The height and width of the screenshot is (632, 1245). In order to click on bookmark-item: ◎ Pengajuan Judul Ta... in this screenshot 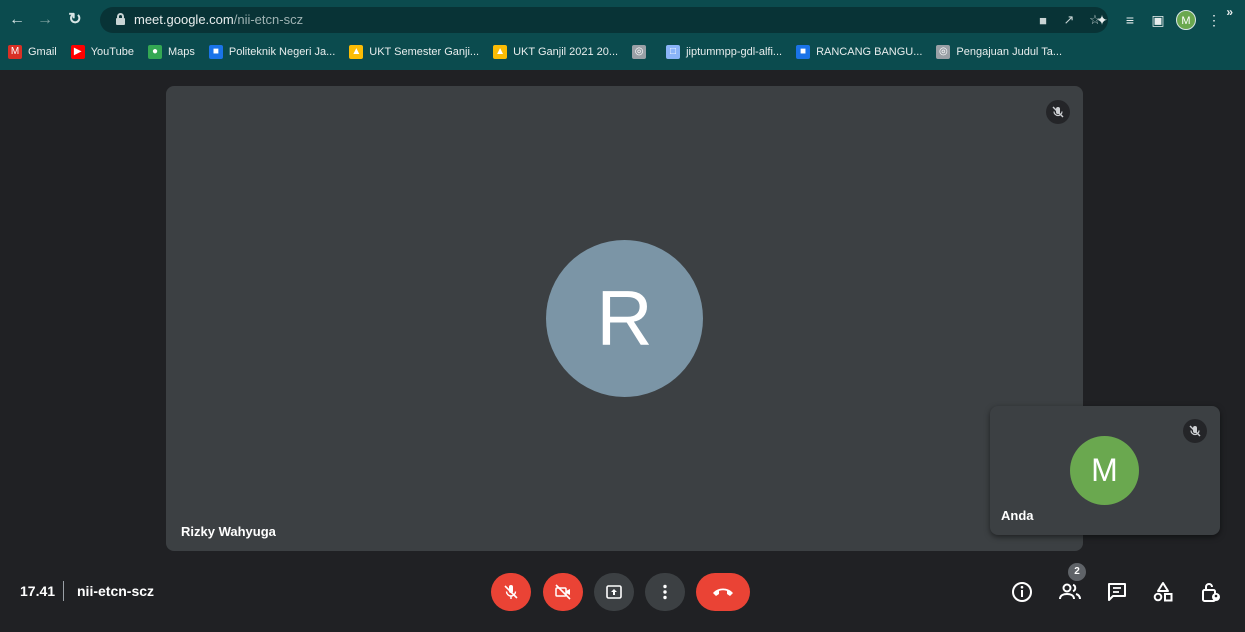, I will do `click(999, 52)`.